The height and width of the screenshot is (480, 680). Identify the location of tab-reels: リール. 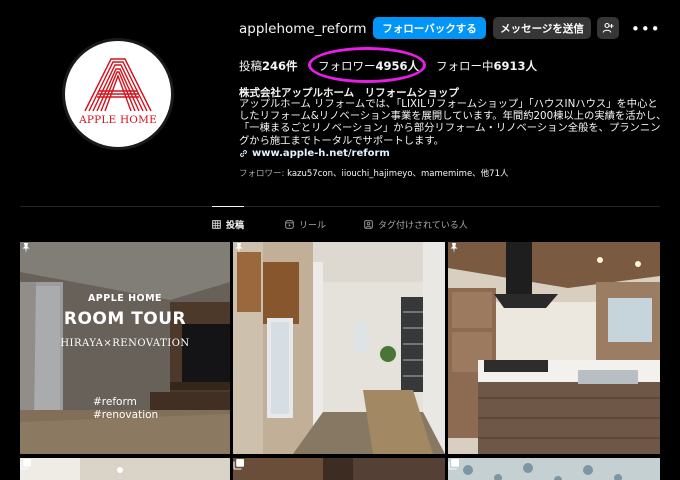
(305, 224).